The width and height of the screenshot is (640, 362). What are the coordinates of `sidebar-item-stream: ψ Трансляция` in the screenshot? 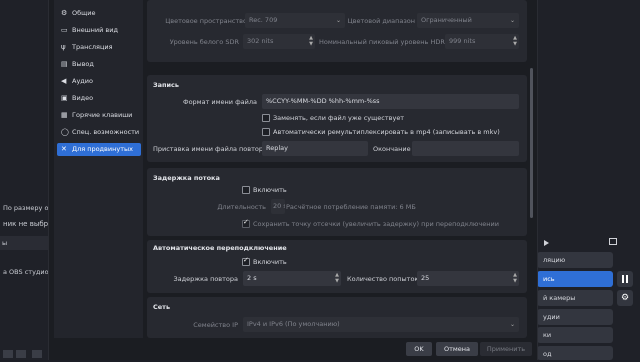 It's located at (99, 47).